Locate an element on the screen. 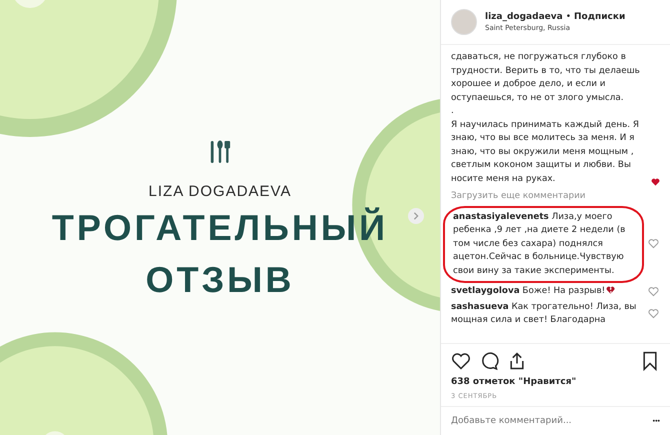 This screenshot has width=670, height=435. caption-text: сдаваться, не погружаться глубоко в трудности. Верить в то, что ты делаешь хорошее и доброе дело, и если и оступаешься, то не от злого умысла. is located at coordinates (545, 77).